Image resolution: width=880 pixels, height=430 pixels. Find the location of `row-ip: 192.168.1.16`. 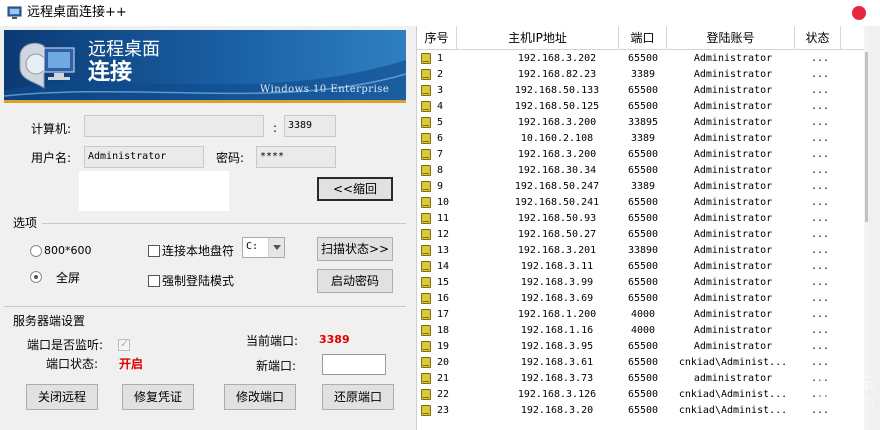

row-ip: 192.168.1.16 is located at coordinates (557, 330).